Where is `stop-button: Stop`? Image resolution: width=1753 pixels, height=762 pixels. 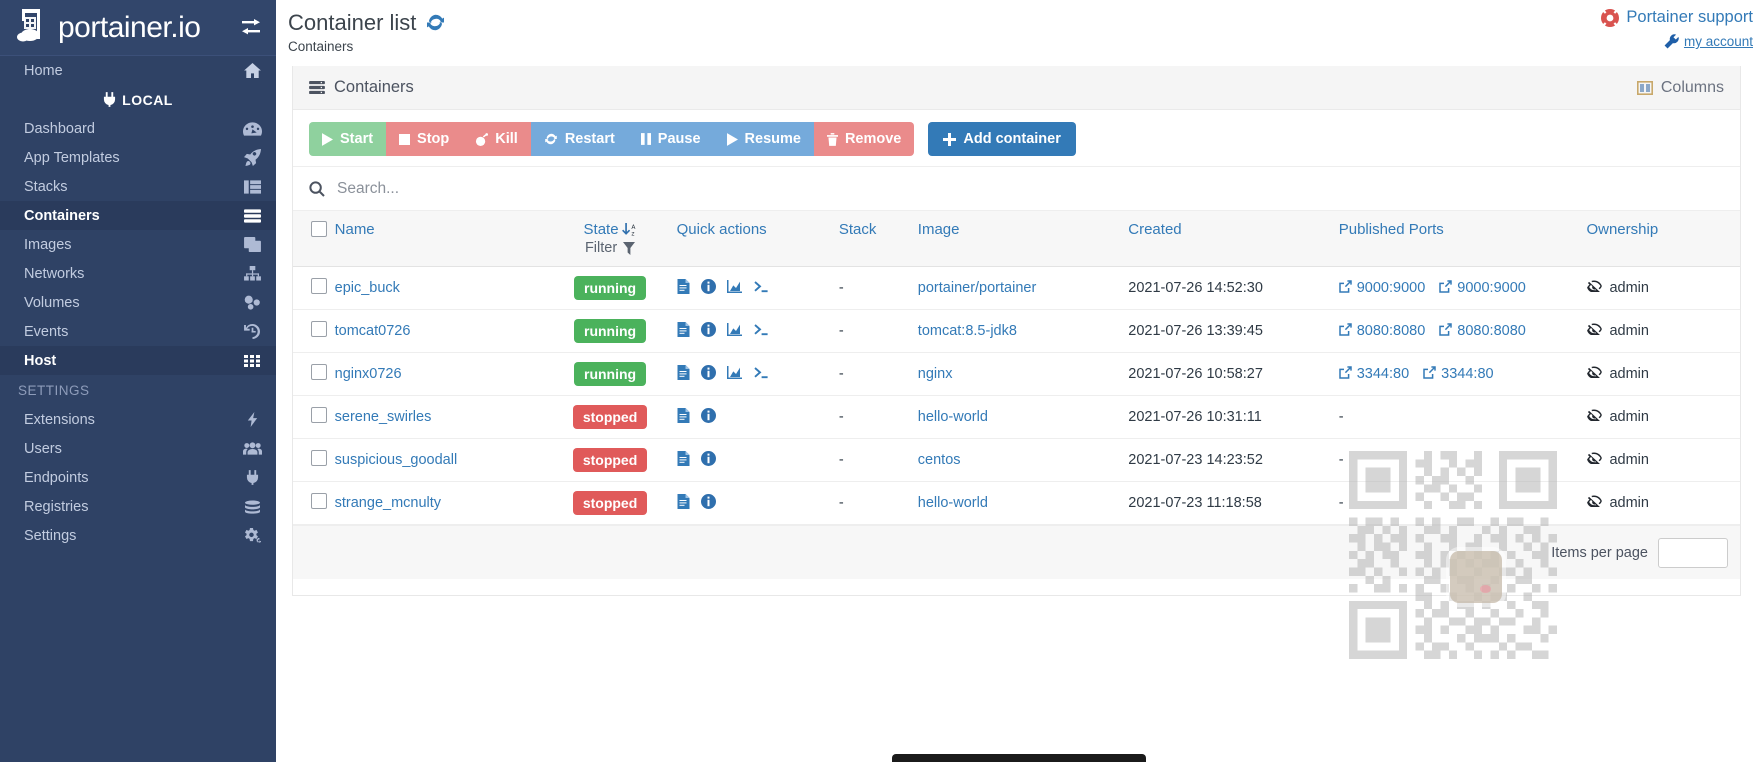 stop-button: Stop is located at coordinates (424, 139).